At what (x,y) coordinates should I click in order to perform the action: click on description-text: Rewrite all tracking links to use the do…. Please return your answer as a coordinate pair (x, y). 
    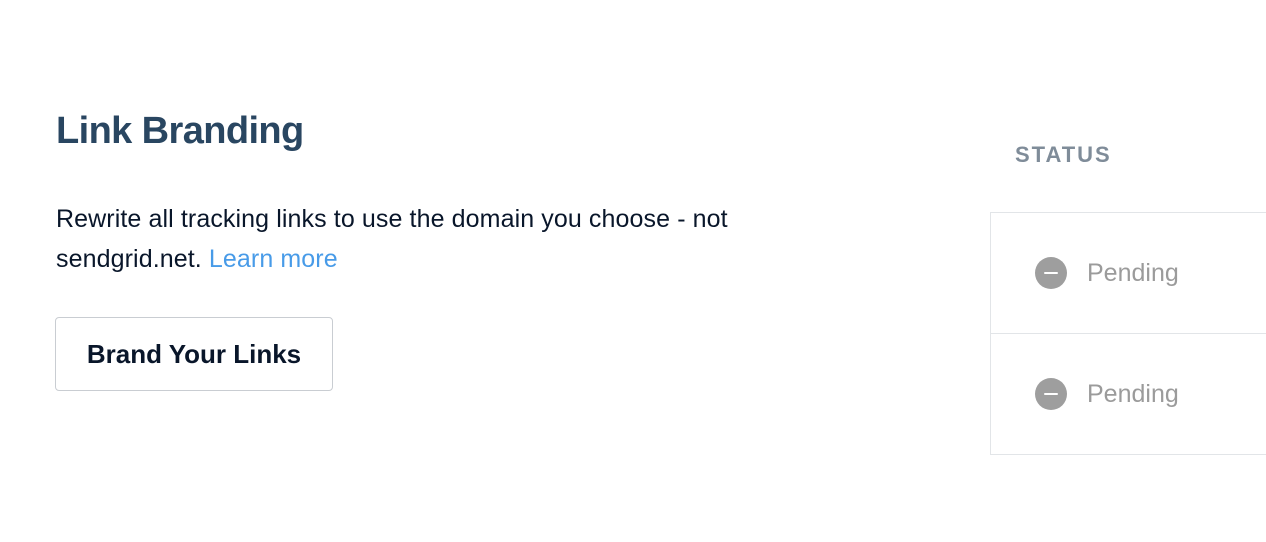
    Looking at the image, I should click on (392, 239).